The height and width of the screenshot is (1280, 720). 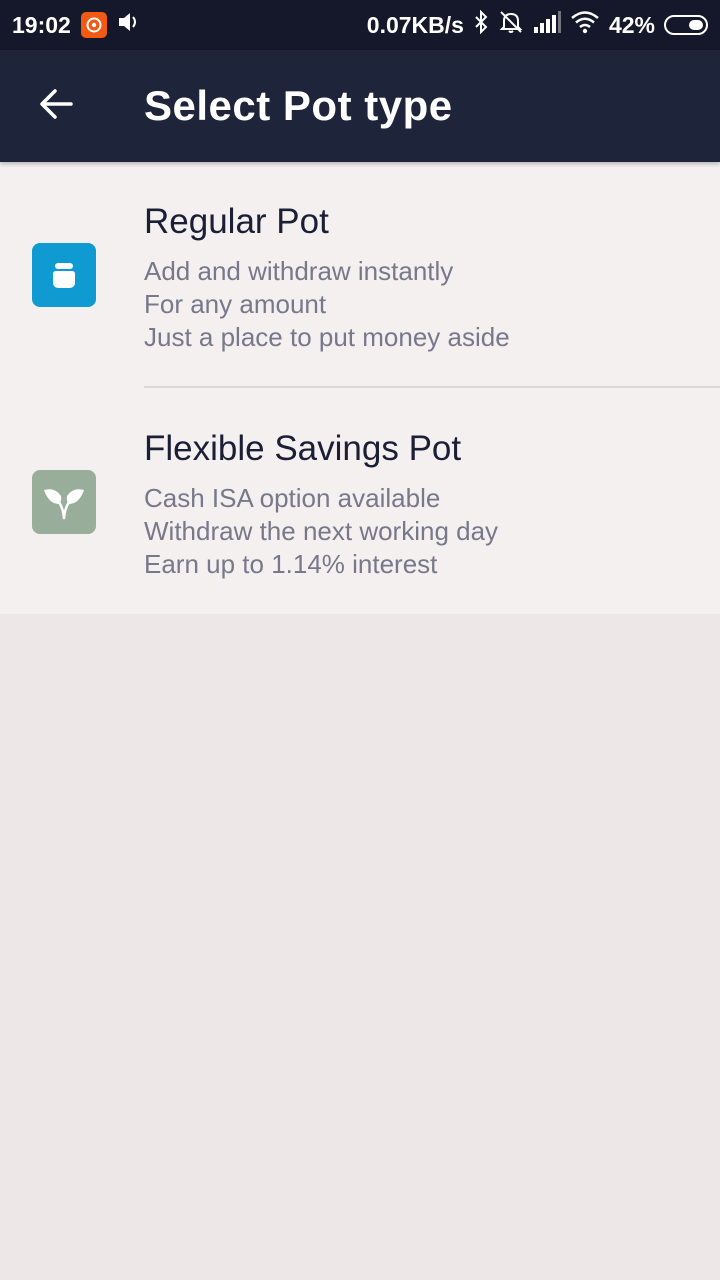 I want to click on bluetooth-icon, so click(x=481, y=24).